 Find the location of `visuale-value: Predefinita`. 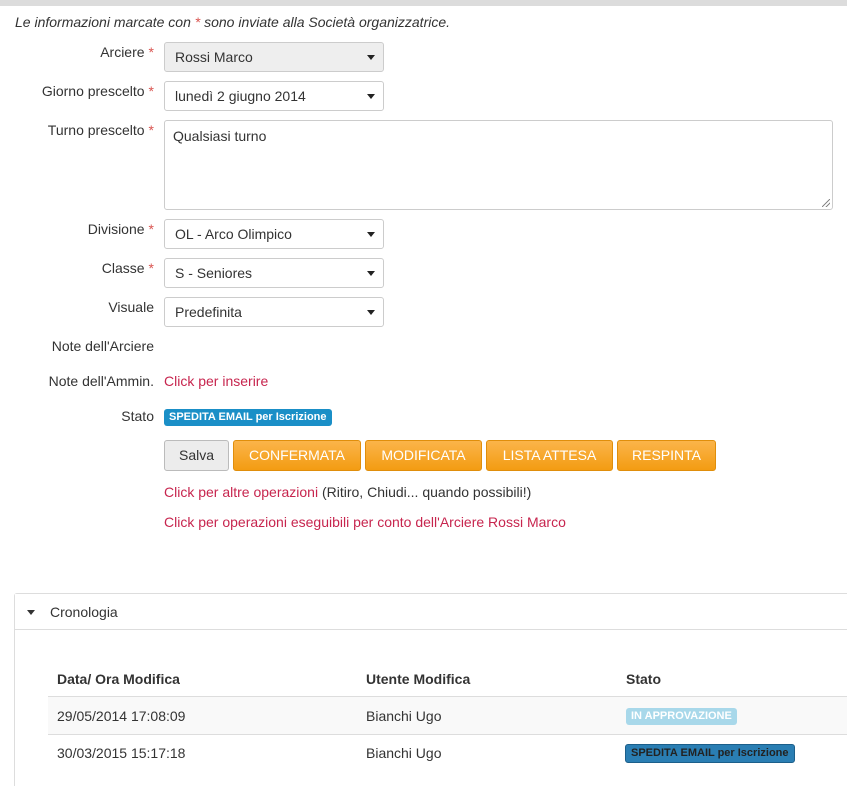

visuale-value: Predefinita is located at coordinates (208, 312).